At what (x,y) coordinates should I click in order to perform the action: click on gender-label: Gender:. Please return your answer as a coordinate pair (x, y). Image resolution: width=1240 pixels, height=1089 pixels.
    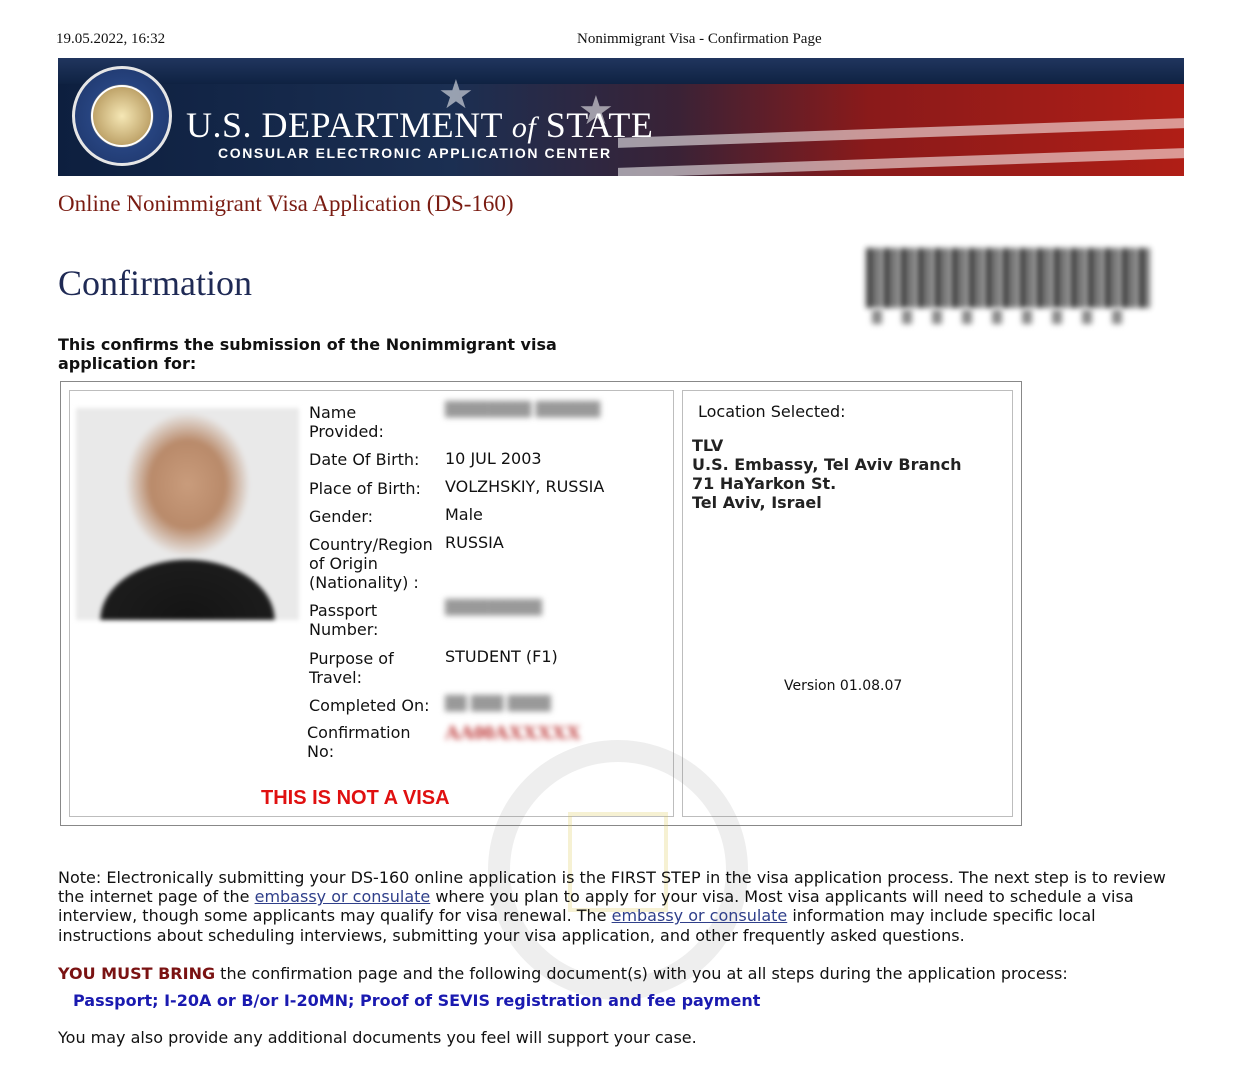
    Looking at the image, I should click on (341, 516).